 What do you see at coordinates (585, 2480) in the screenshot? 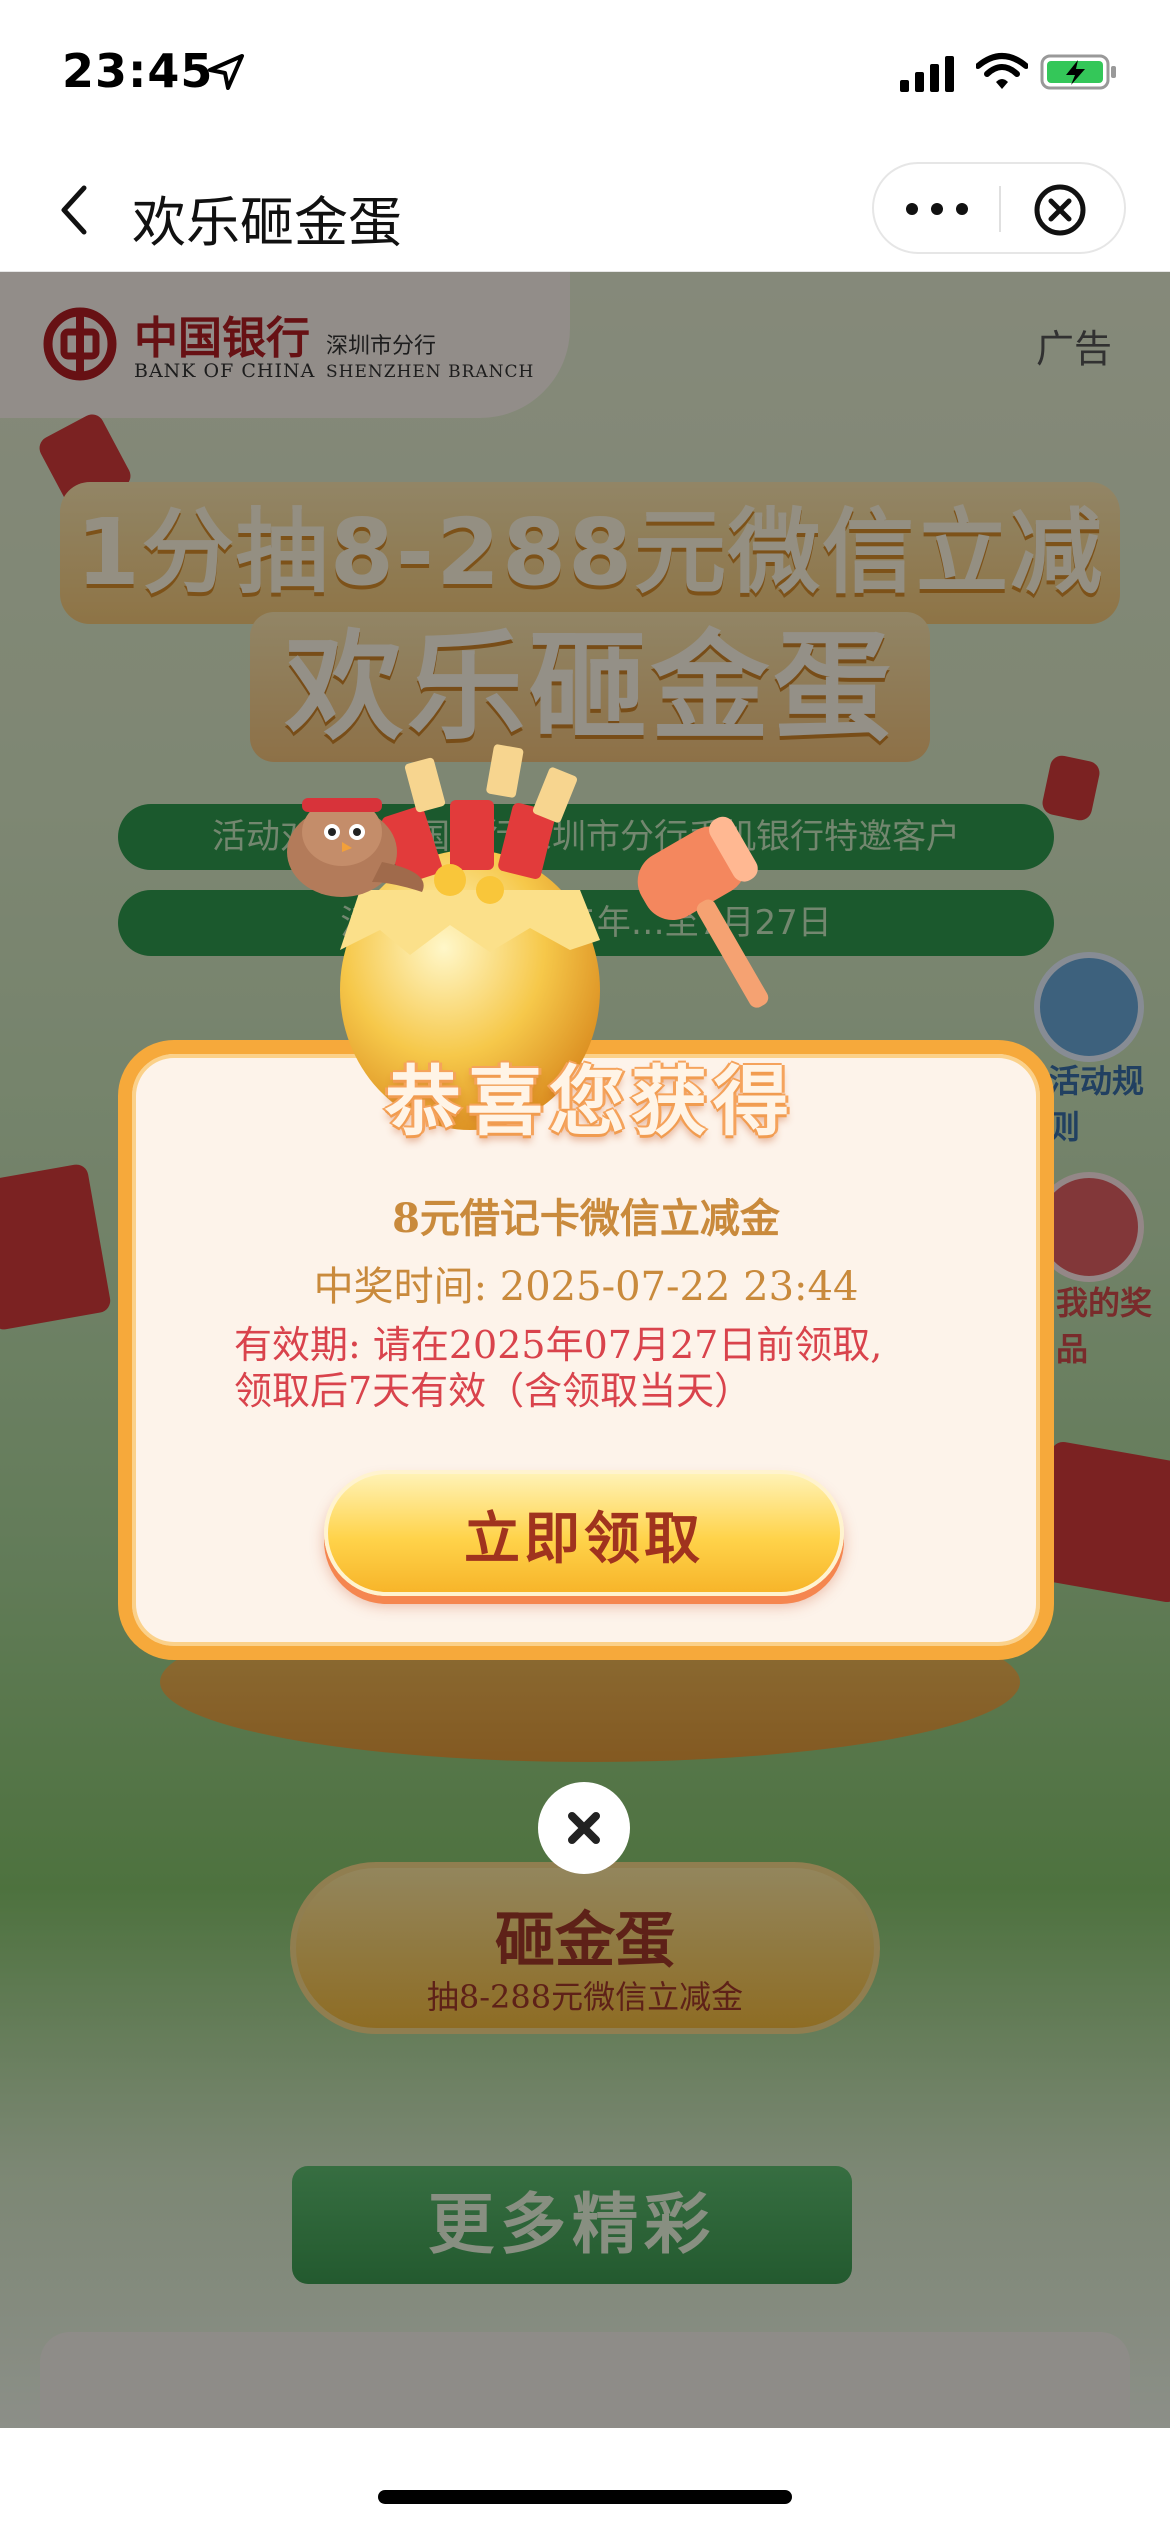
I see `home-indicator-area` at bounding box center [585, 2480].